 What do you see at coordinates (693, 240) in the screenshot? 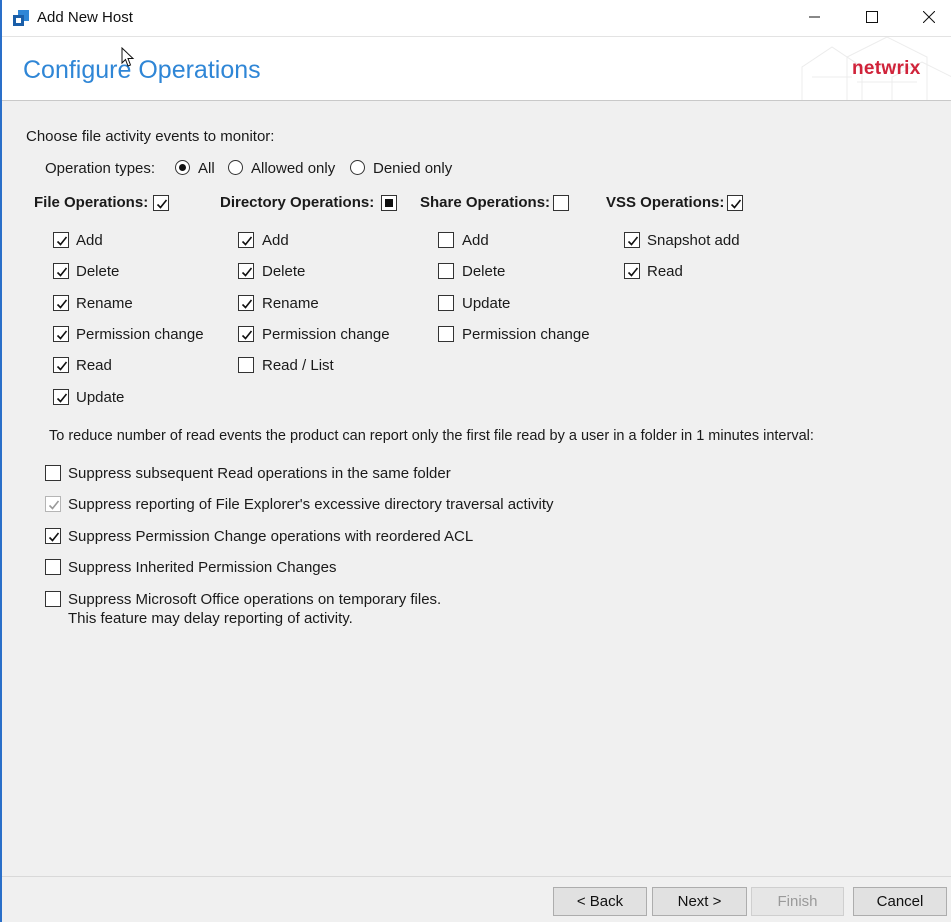
I see `vss-snapshot-add-label: Snapshot add` at bounding box center [693, 240].